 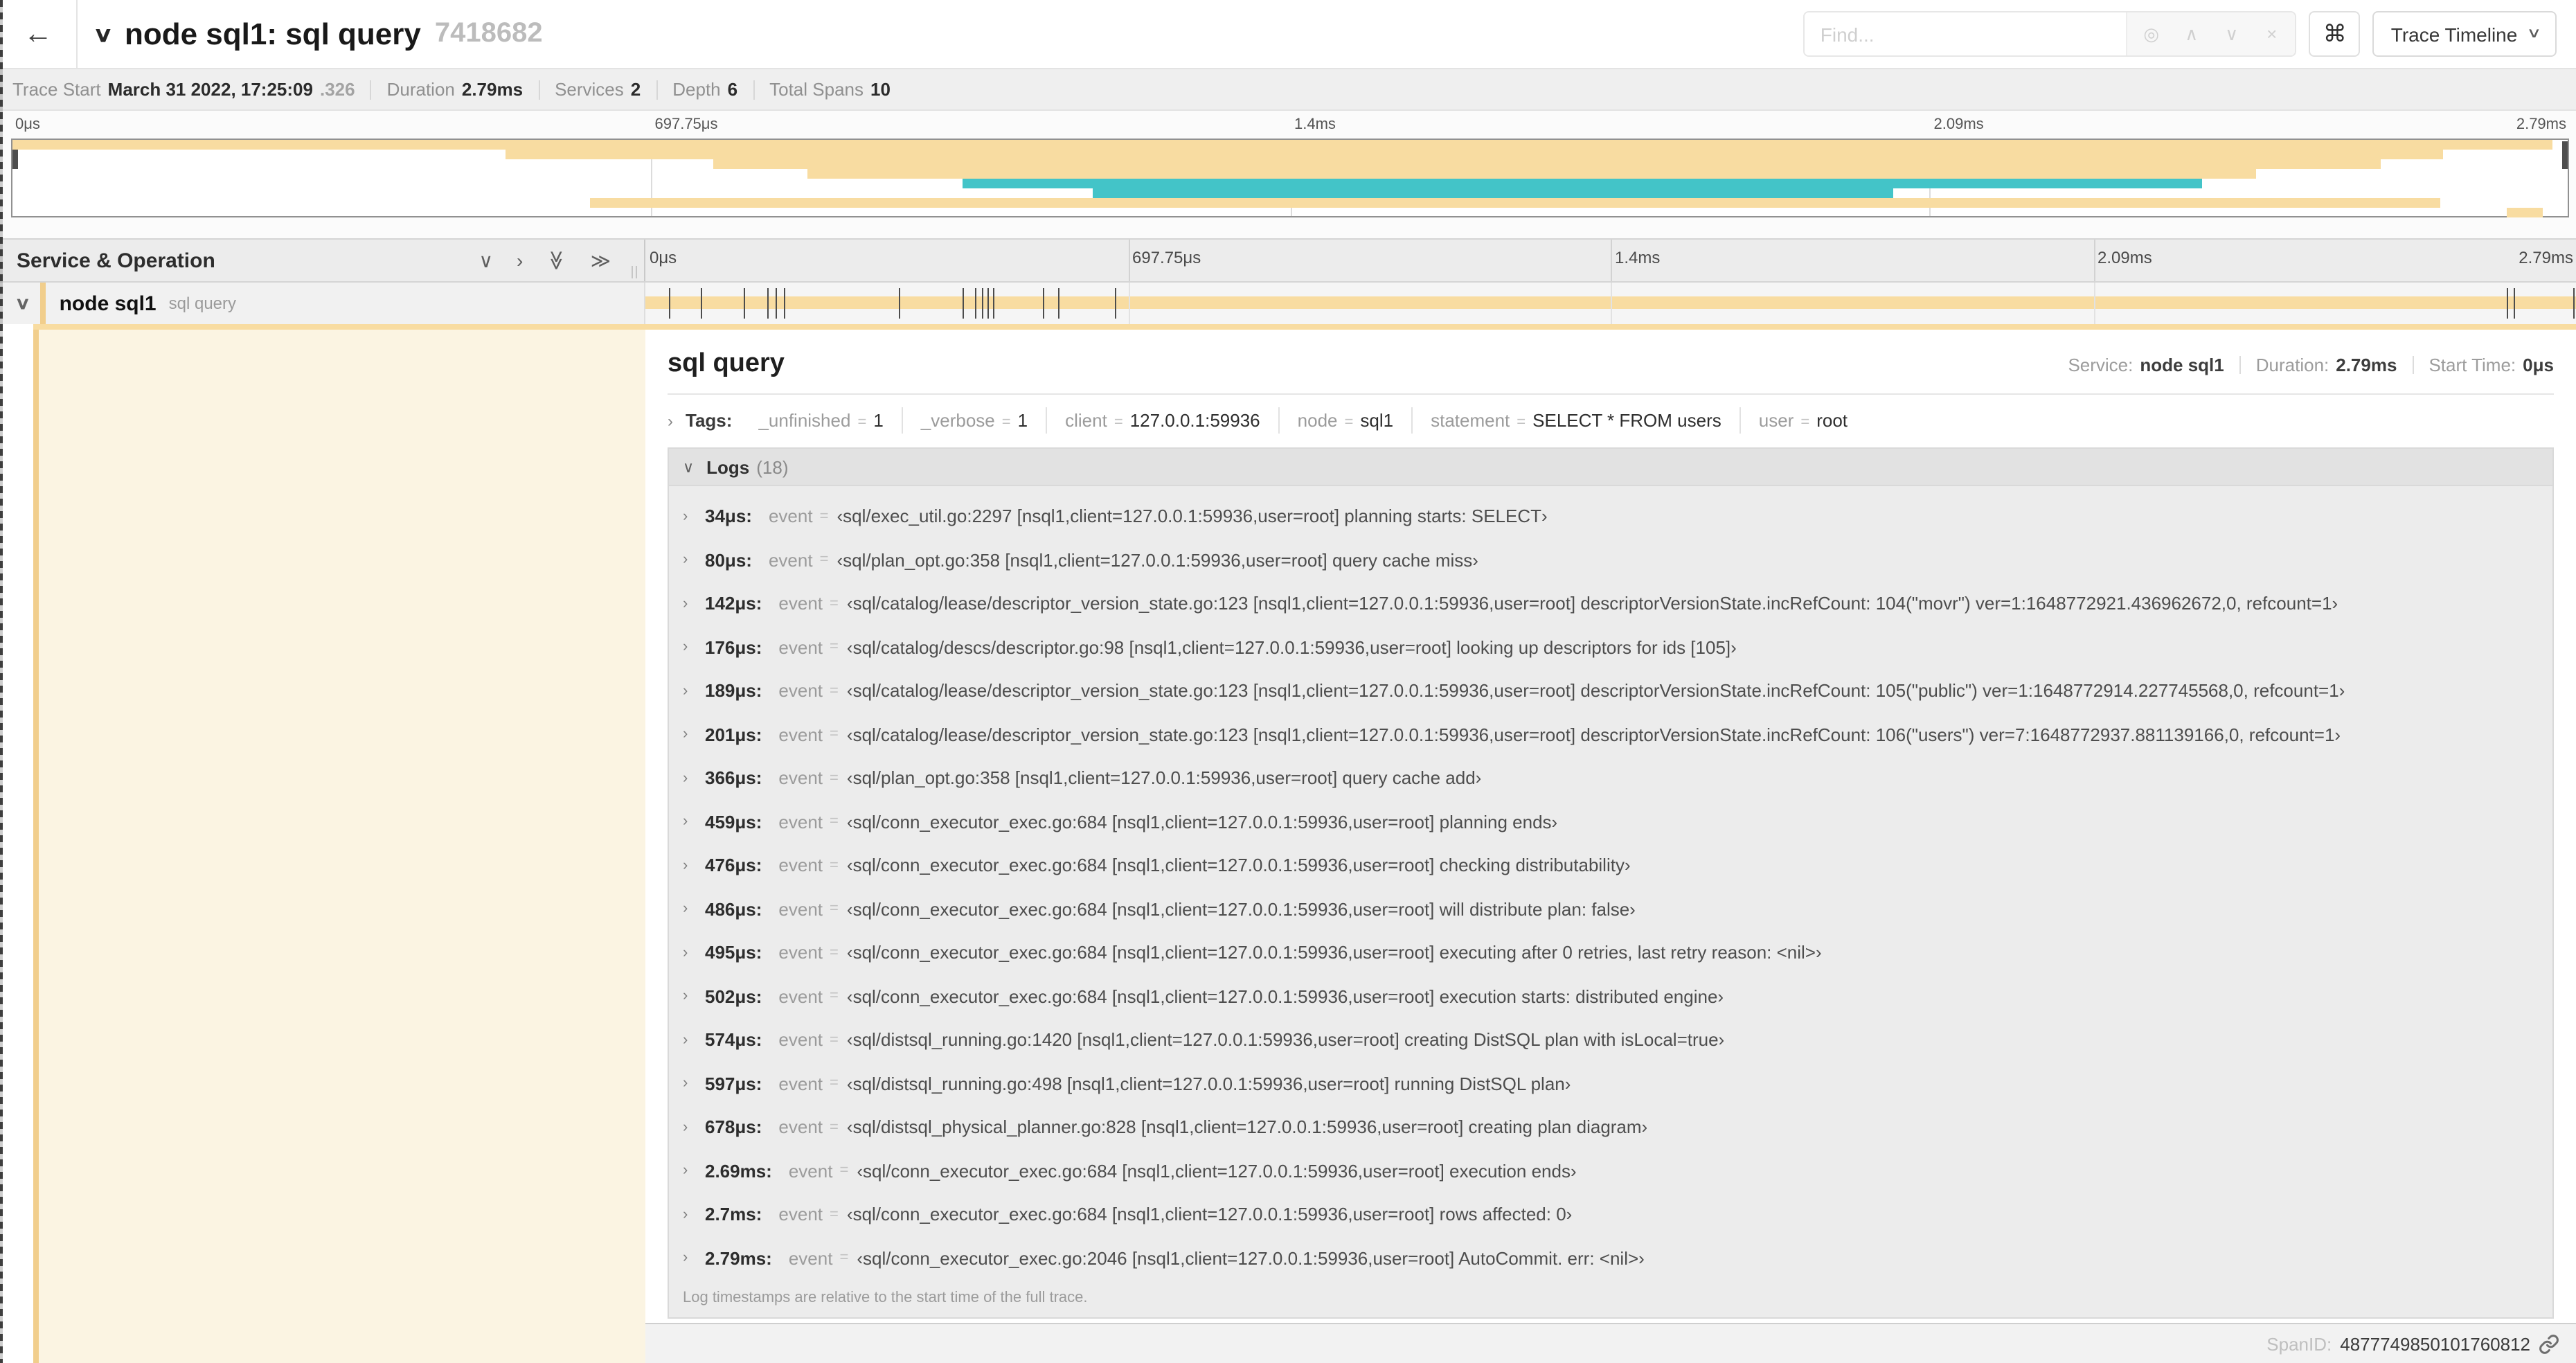 I want to click on left-edge-line, so click(x=1, y=681).